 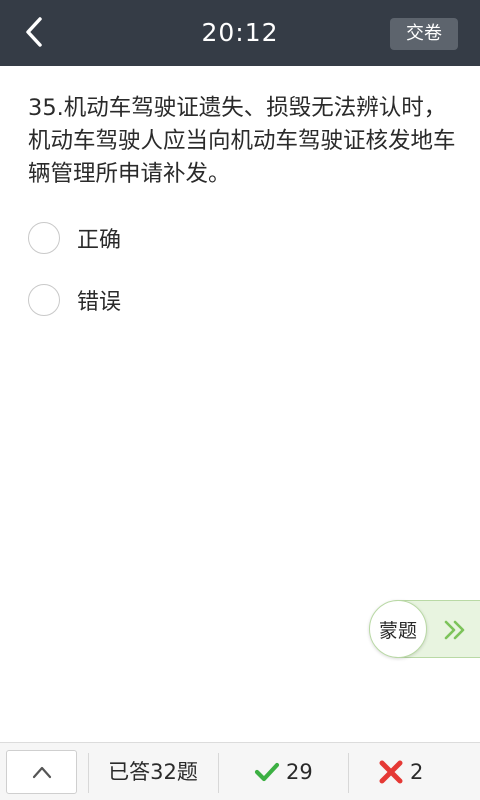 What do you see at coordinates (153, 772) in the screenshot?
I see `answered-count: 已答32题` at bounding box center [153, 772].